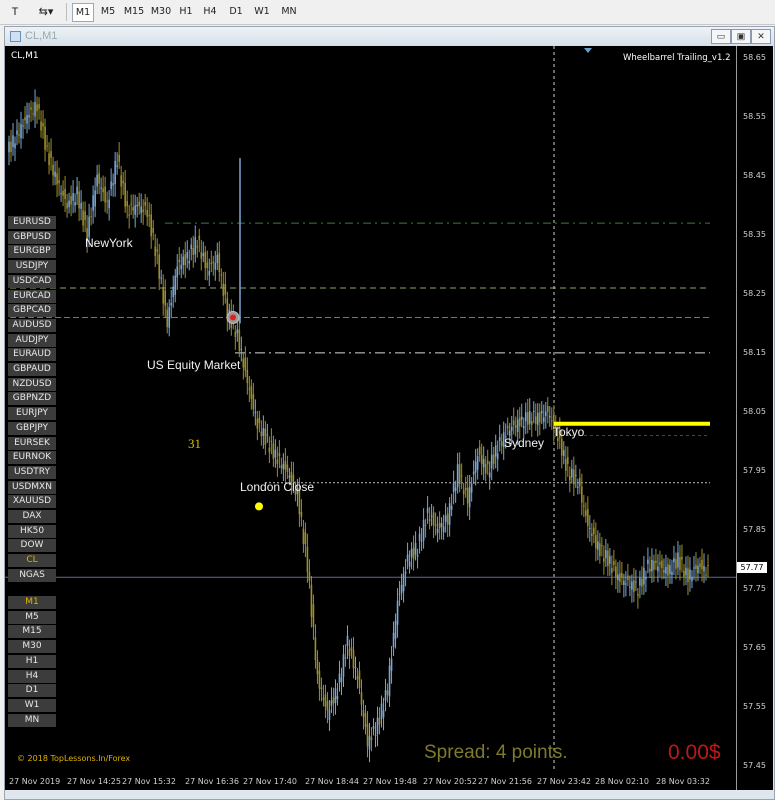  I want to click on timeframe-button-m30: M30, so click(32, 647).